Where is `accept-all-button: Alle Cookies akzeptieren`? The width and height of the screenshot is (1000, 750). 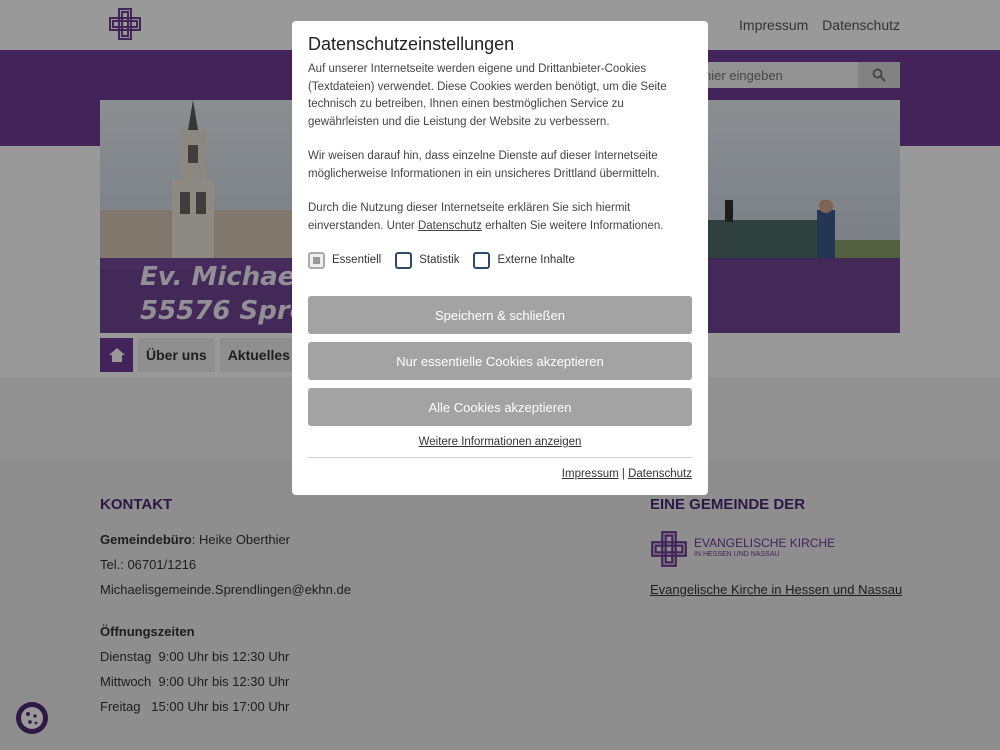
accept-all-button: Alle Cookies akzeptieren is located at coordinates (500, 407).